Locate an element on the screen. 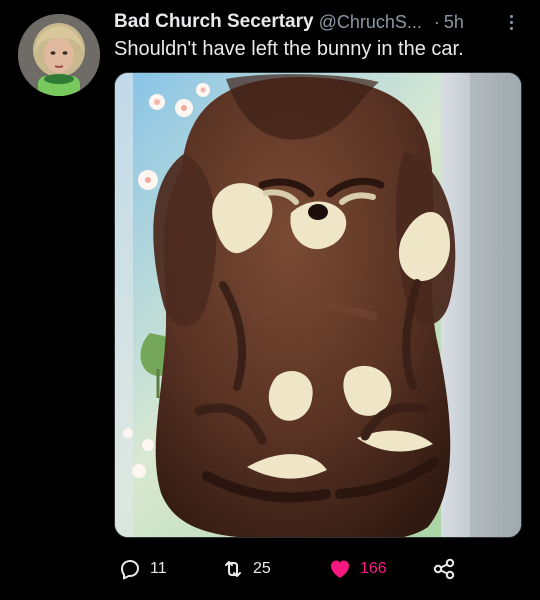 This screenshot has width=540, height=600. retweet-icon is located at coordinates (233, 569).